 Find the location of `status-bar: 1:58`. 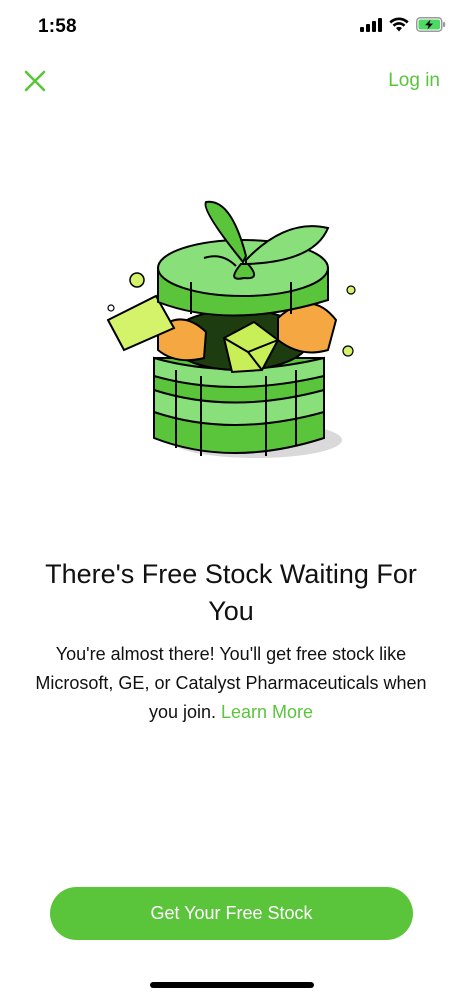

status-bar: 1:58 is located at coordinates (231, 28).